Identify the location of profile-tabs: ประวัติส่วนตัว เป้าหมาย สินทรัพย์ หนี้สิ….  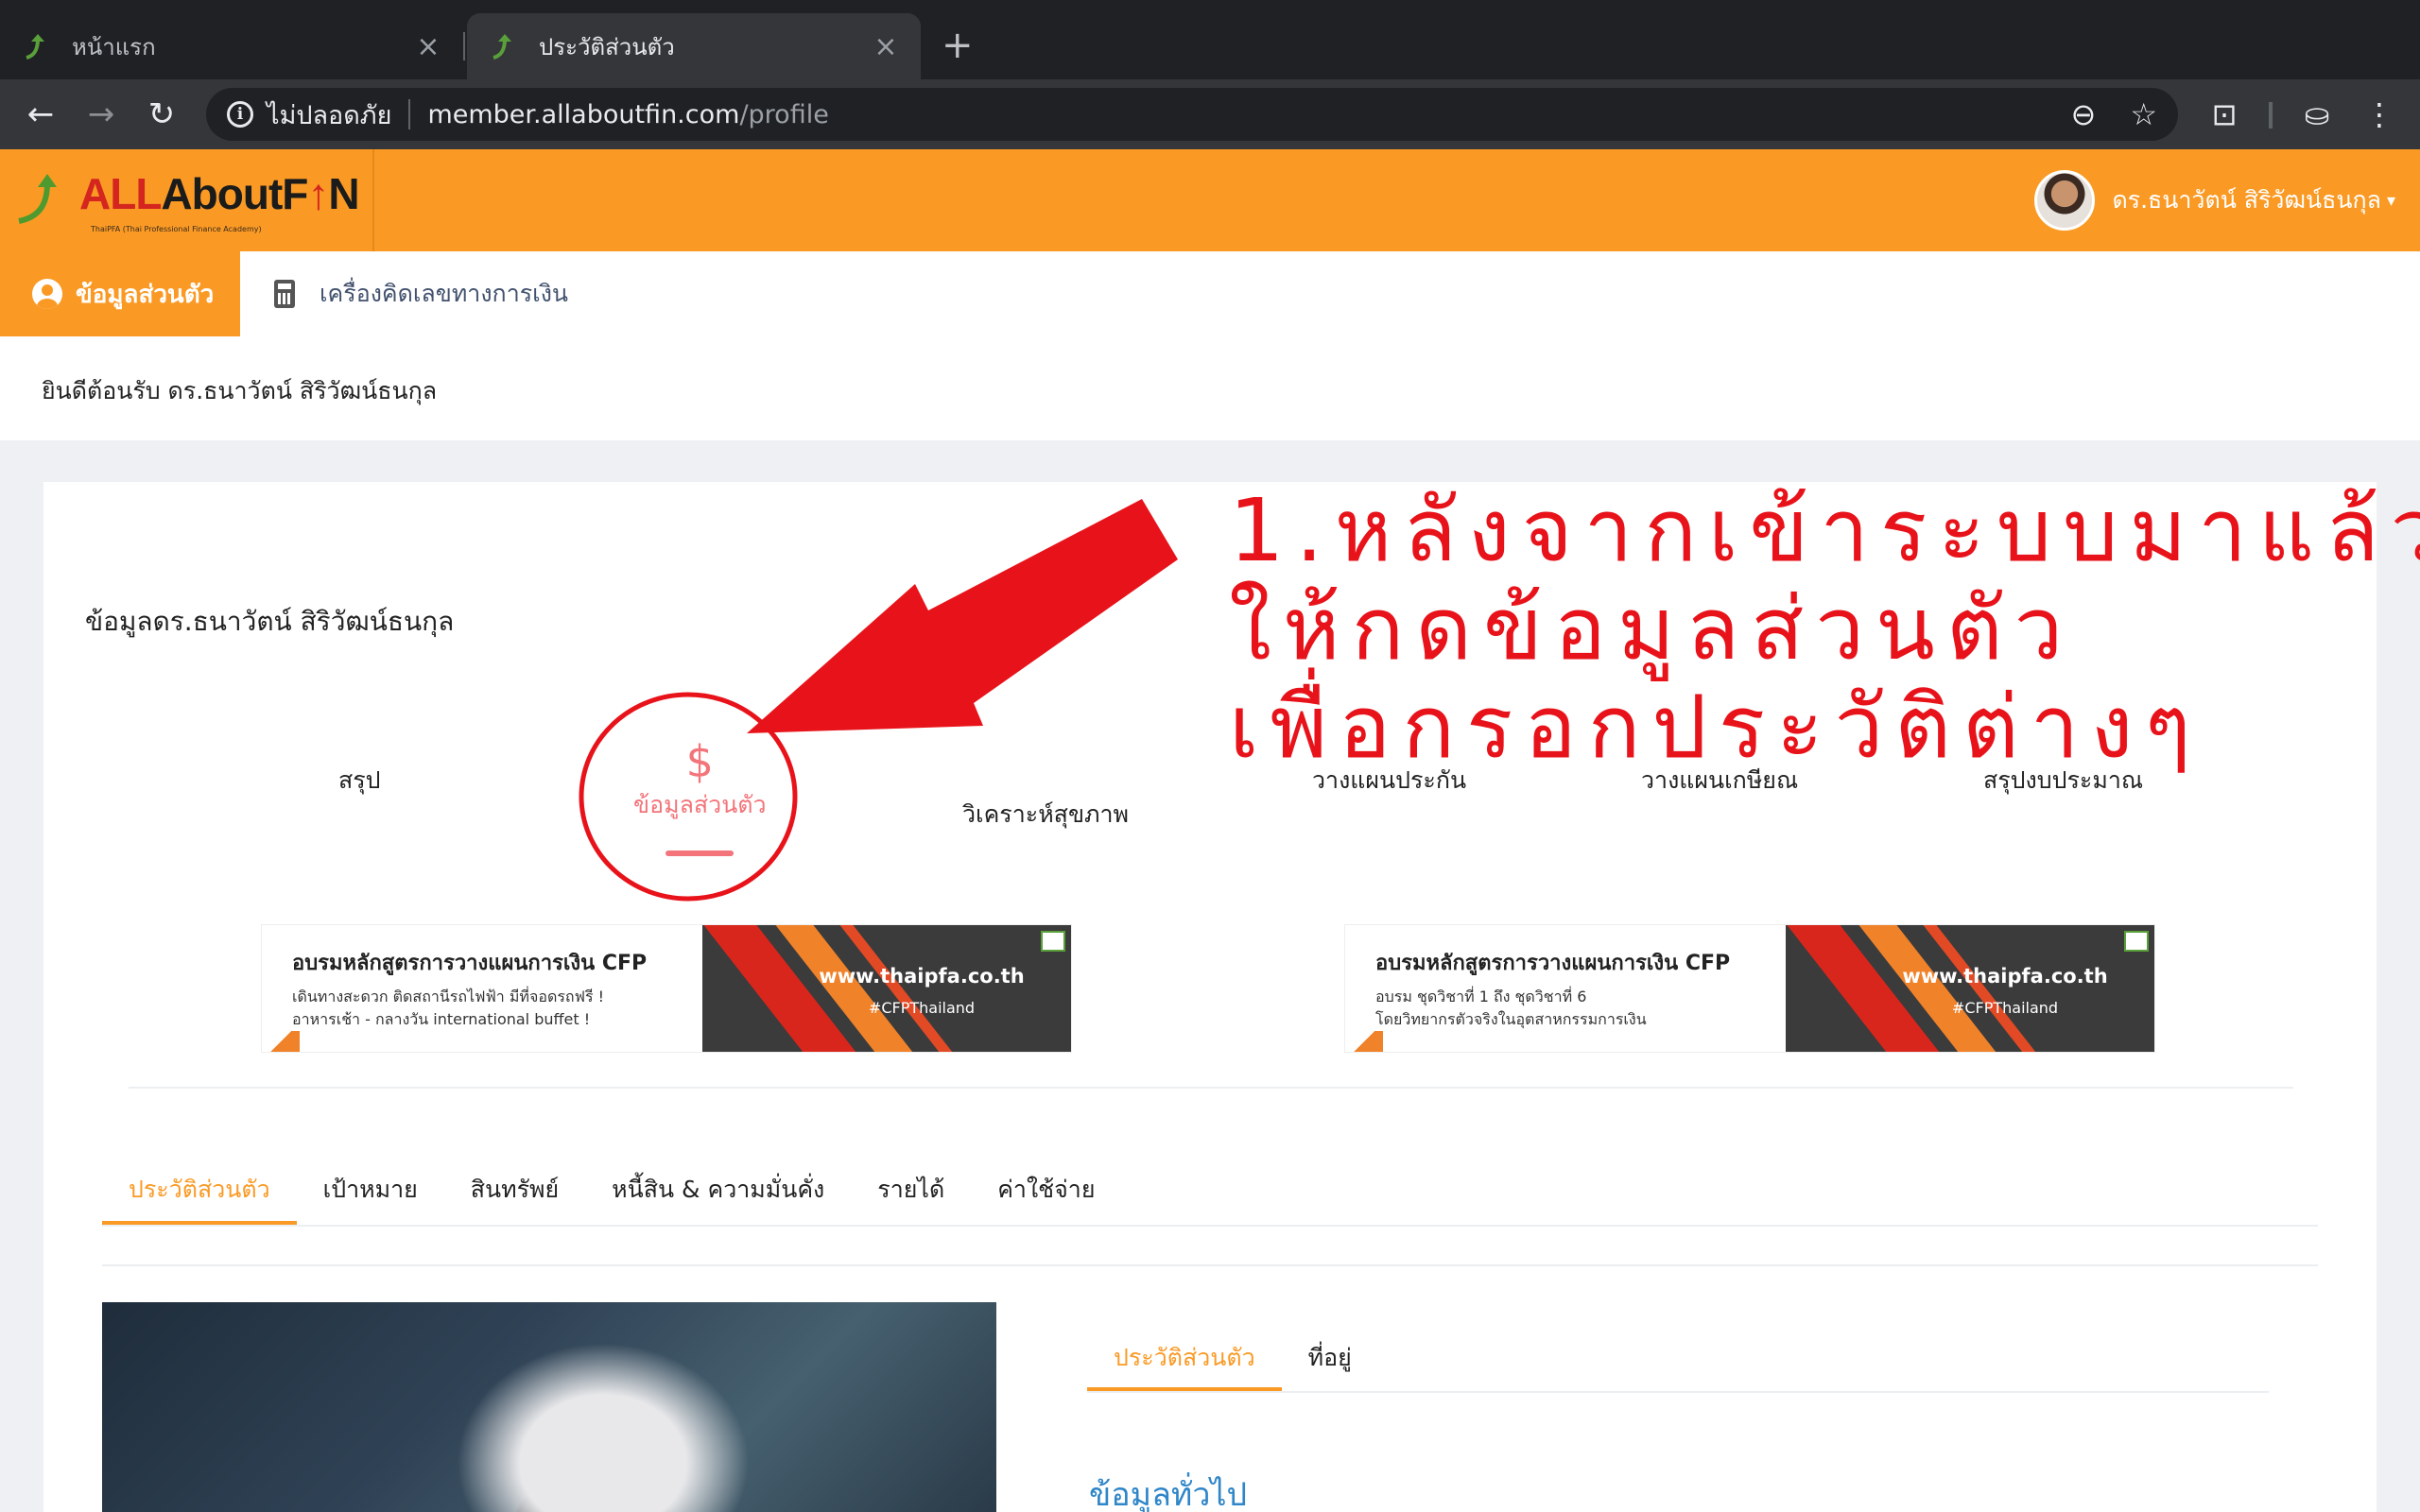
(611, 1190).